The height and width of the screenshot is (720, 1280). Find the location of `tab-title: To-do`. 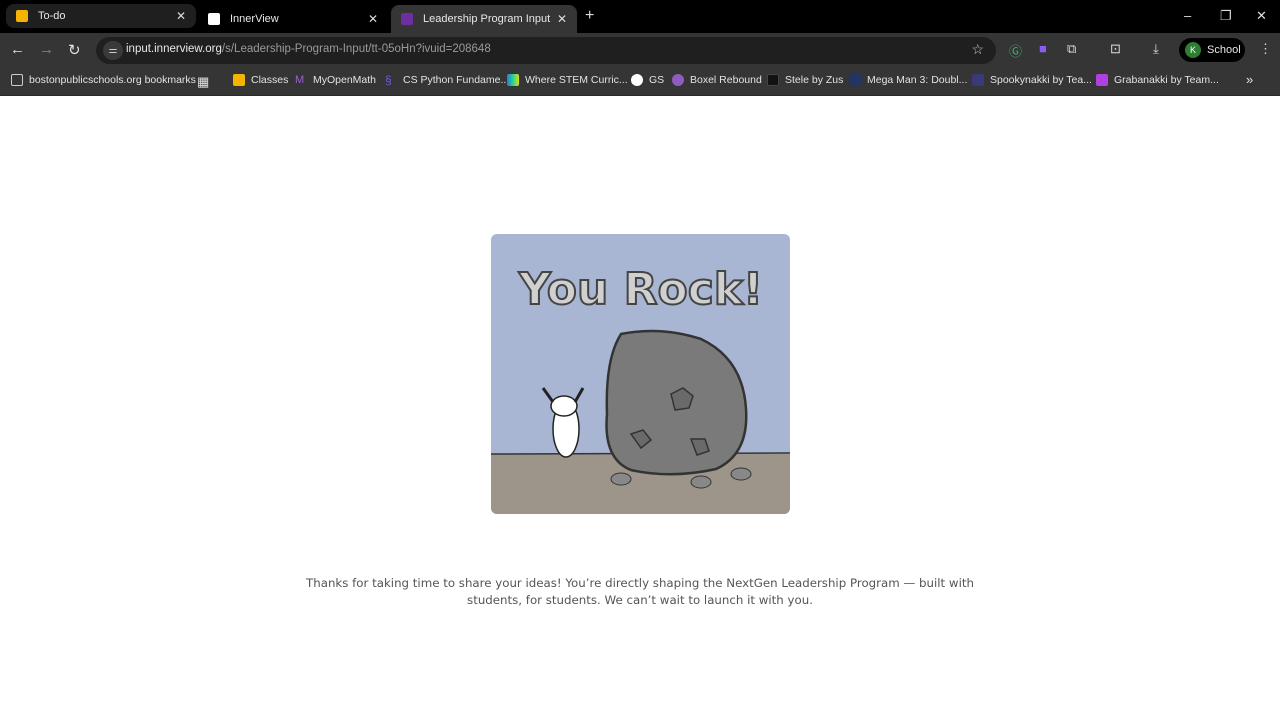

tab-title: To-do is located at coordinates (52, 16).